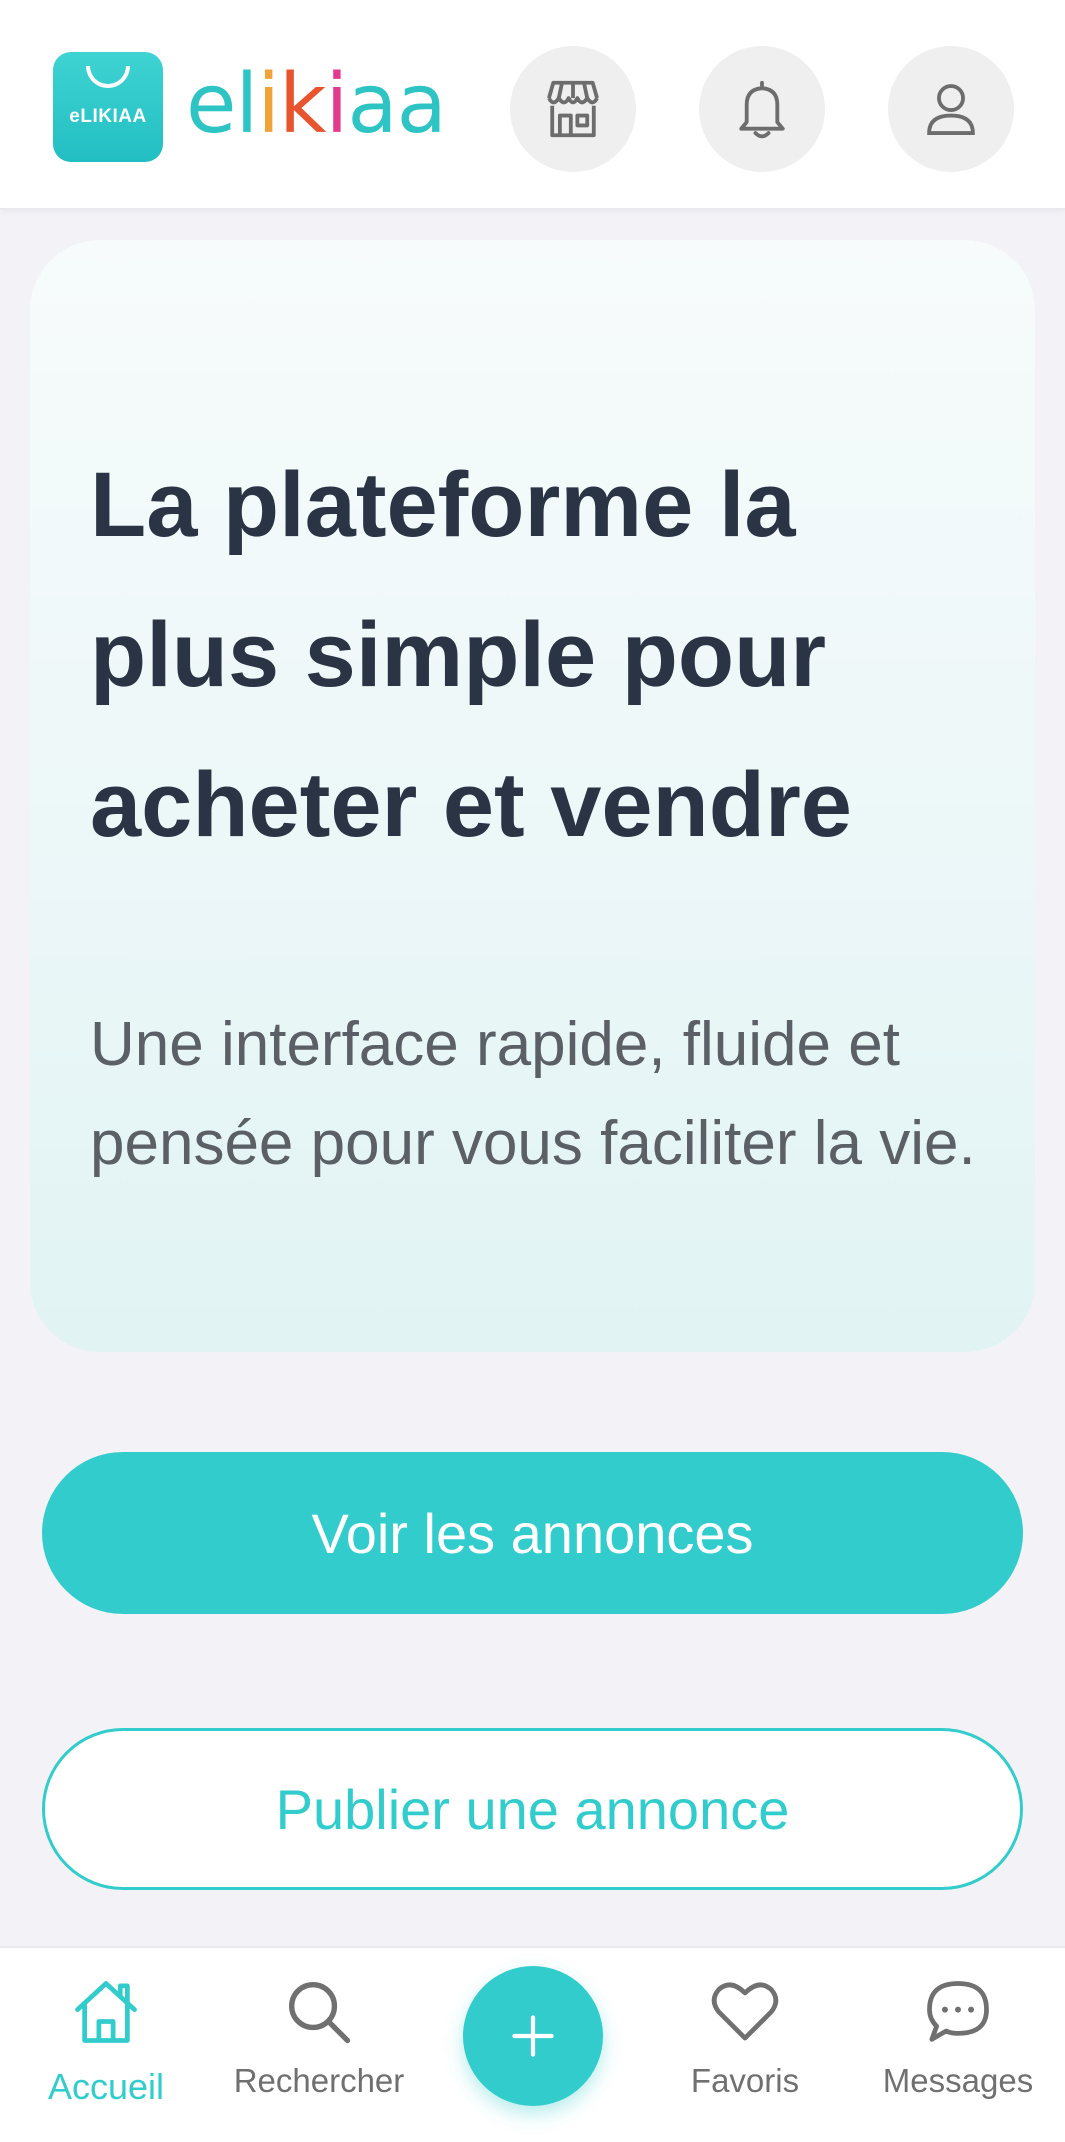  I want to click on nav-item-home: Accueil, so click(106, 2054).